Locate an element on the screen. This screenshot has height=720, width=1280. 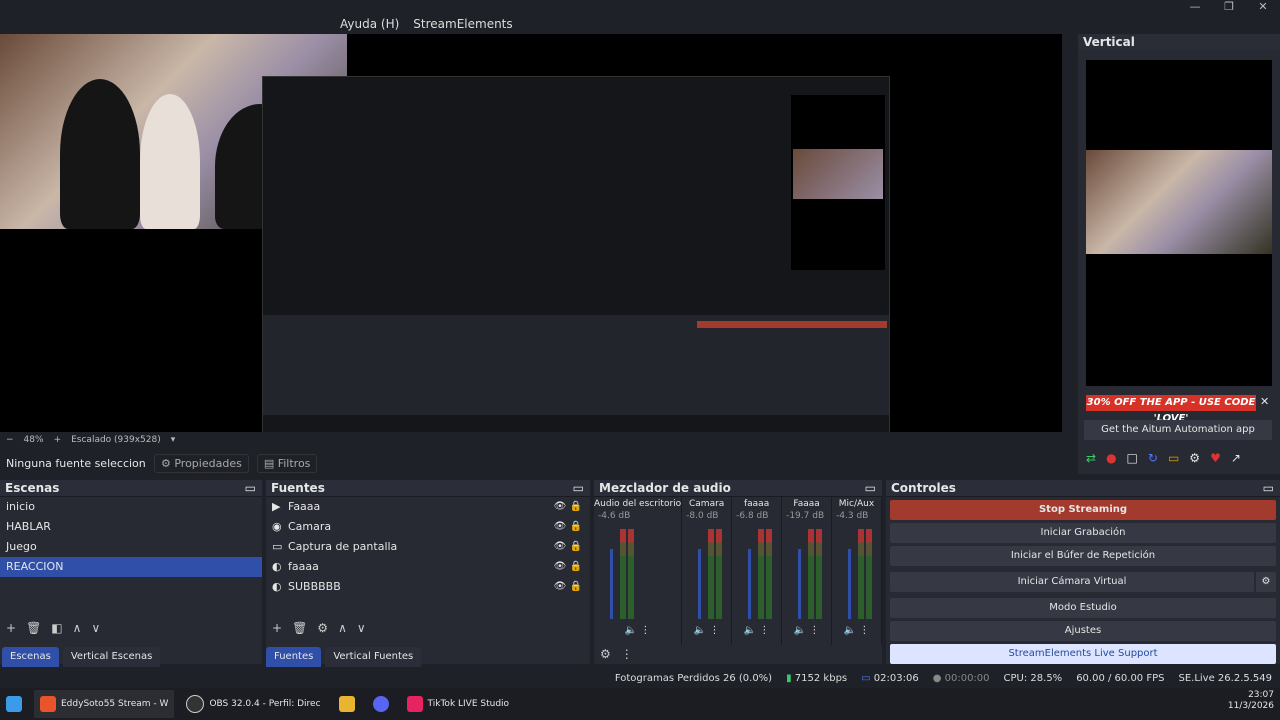
scene-item: inicio is located at coordinates (131, 507).